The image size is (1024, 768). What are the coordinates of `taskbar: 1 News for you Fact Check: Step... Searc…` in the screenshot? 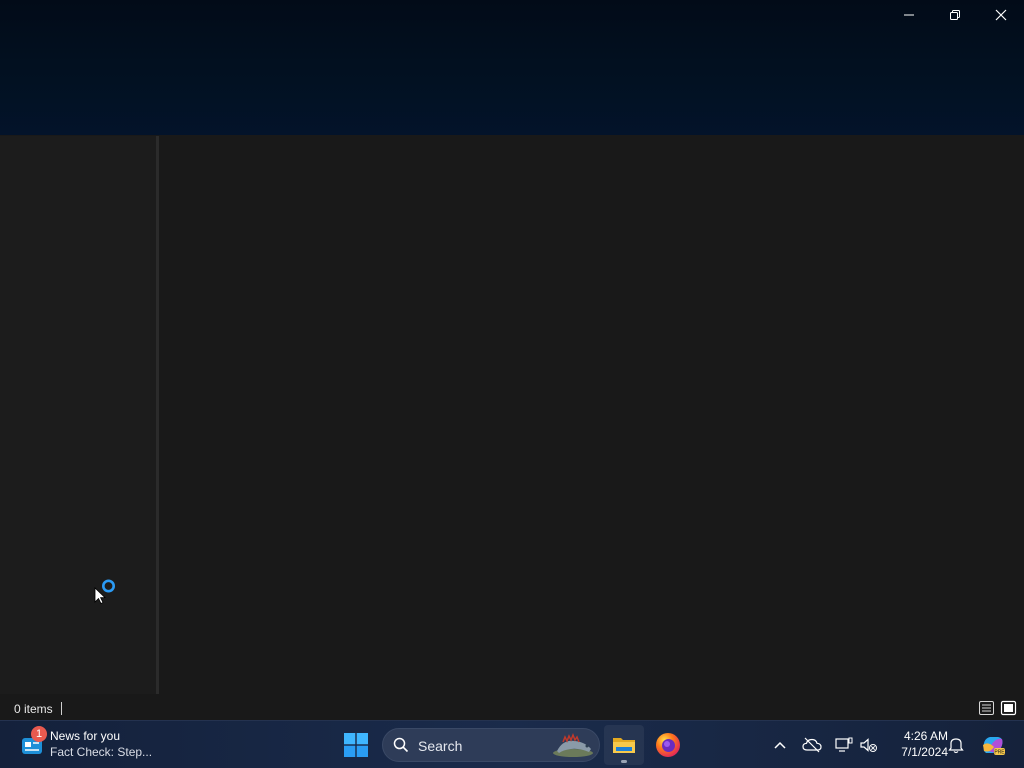 It's located at (512, 744).